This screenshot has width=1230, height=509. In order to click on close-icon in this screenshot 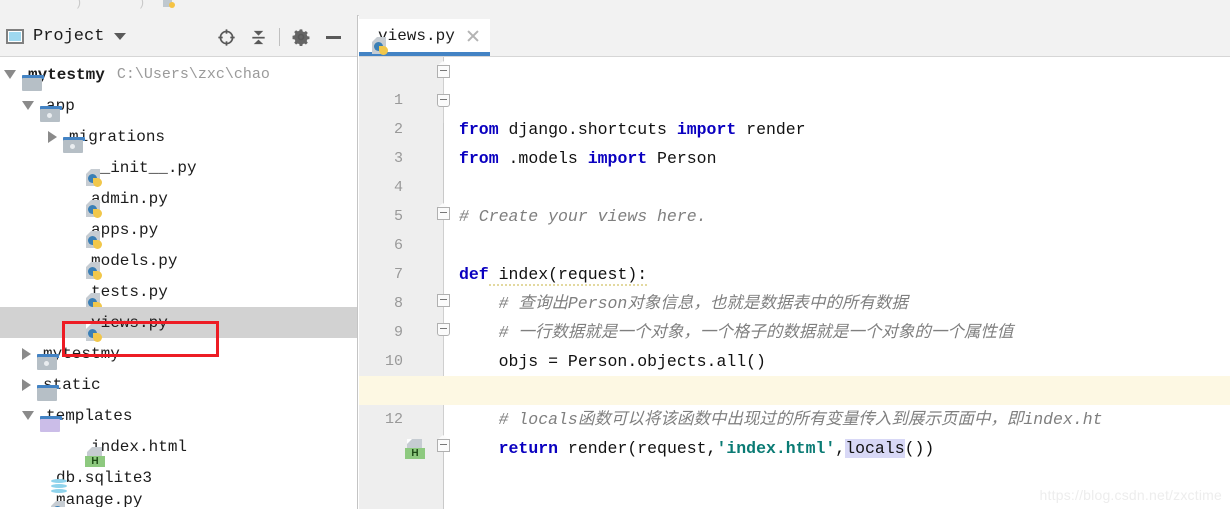, I will do `click(473, 36)`.